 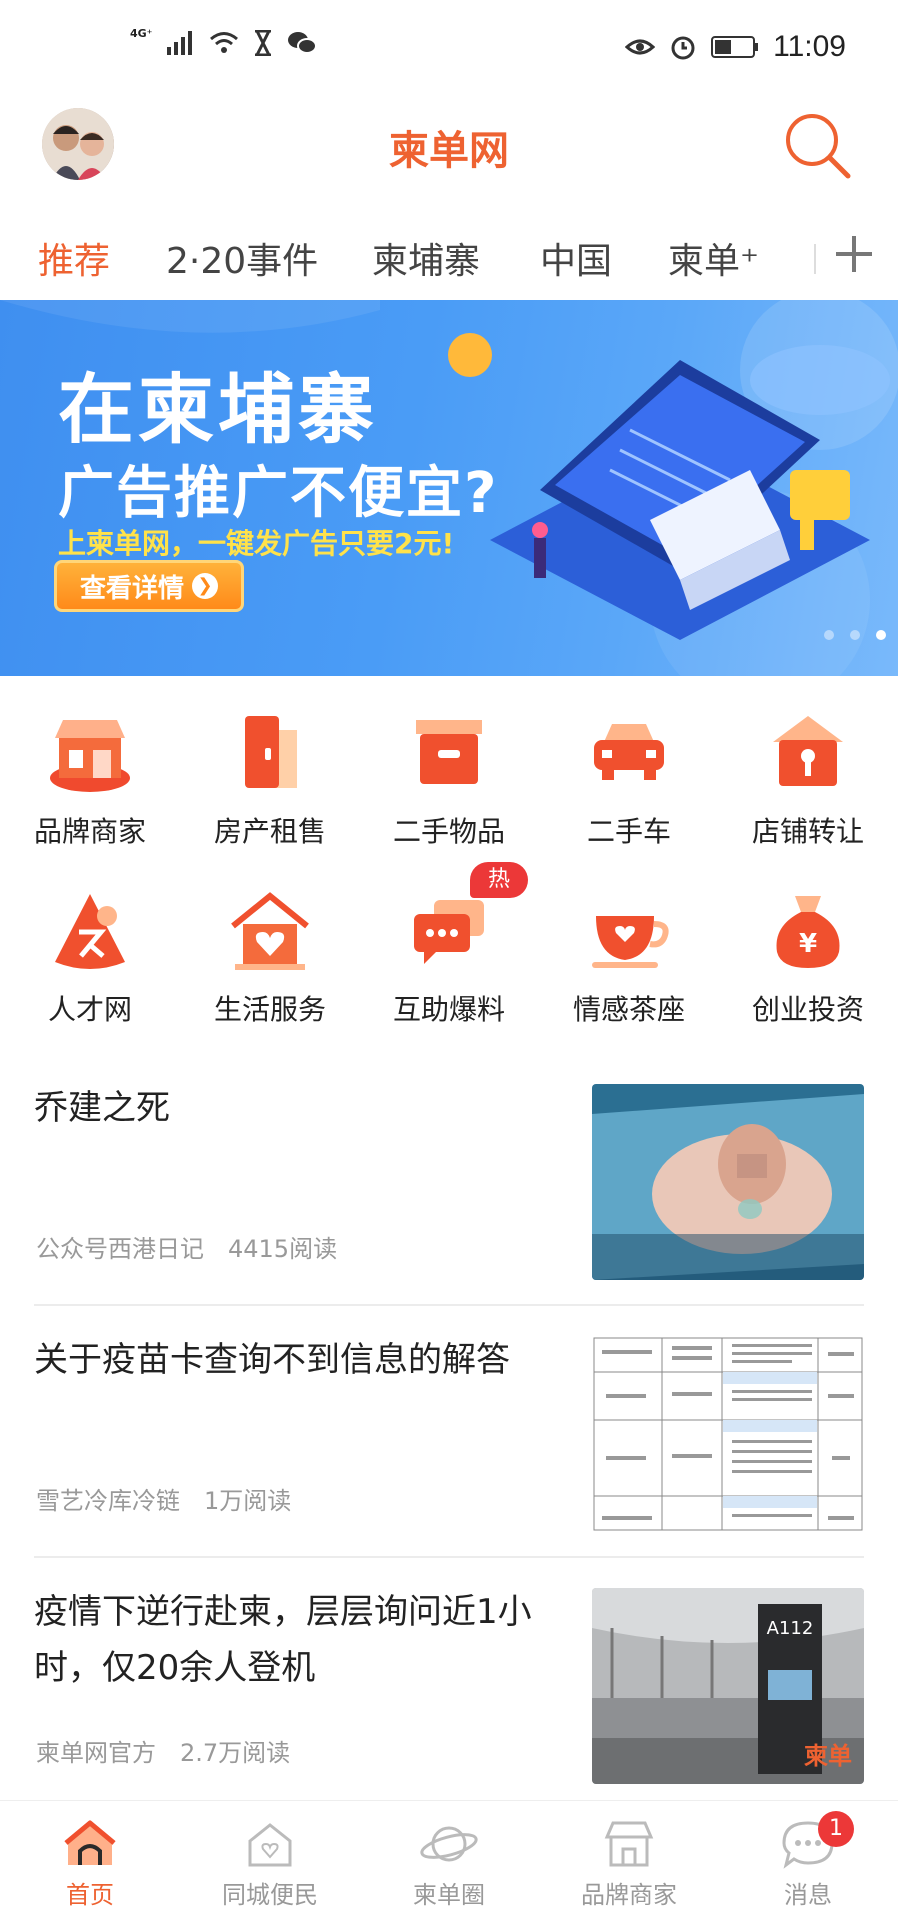 I want to click on clock: 11:09, so click(x=809, y=46).